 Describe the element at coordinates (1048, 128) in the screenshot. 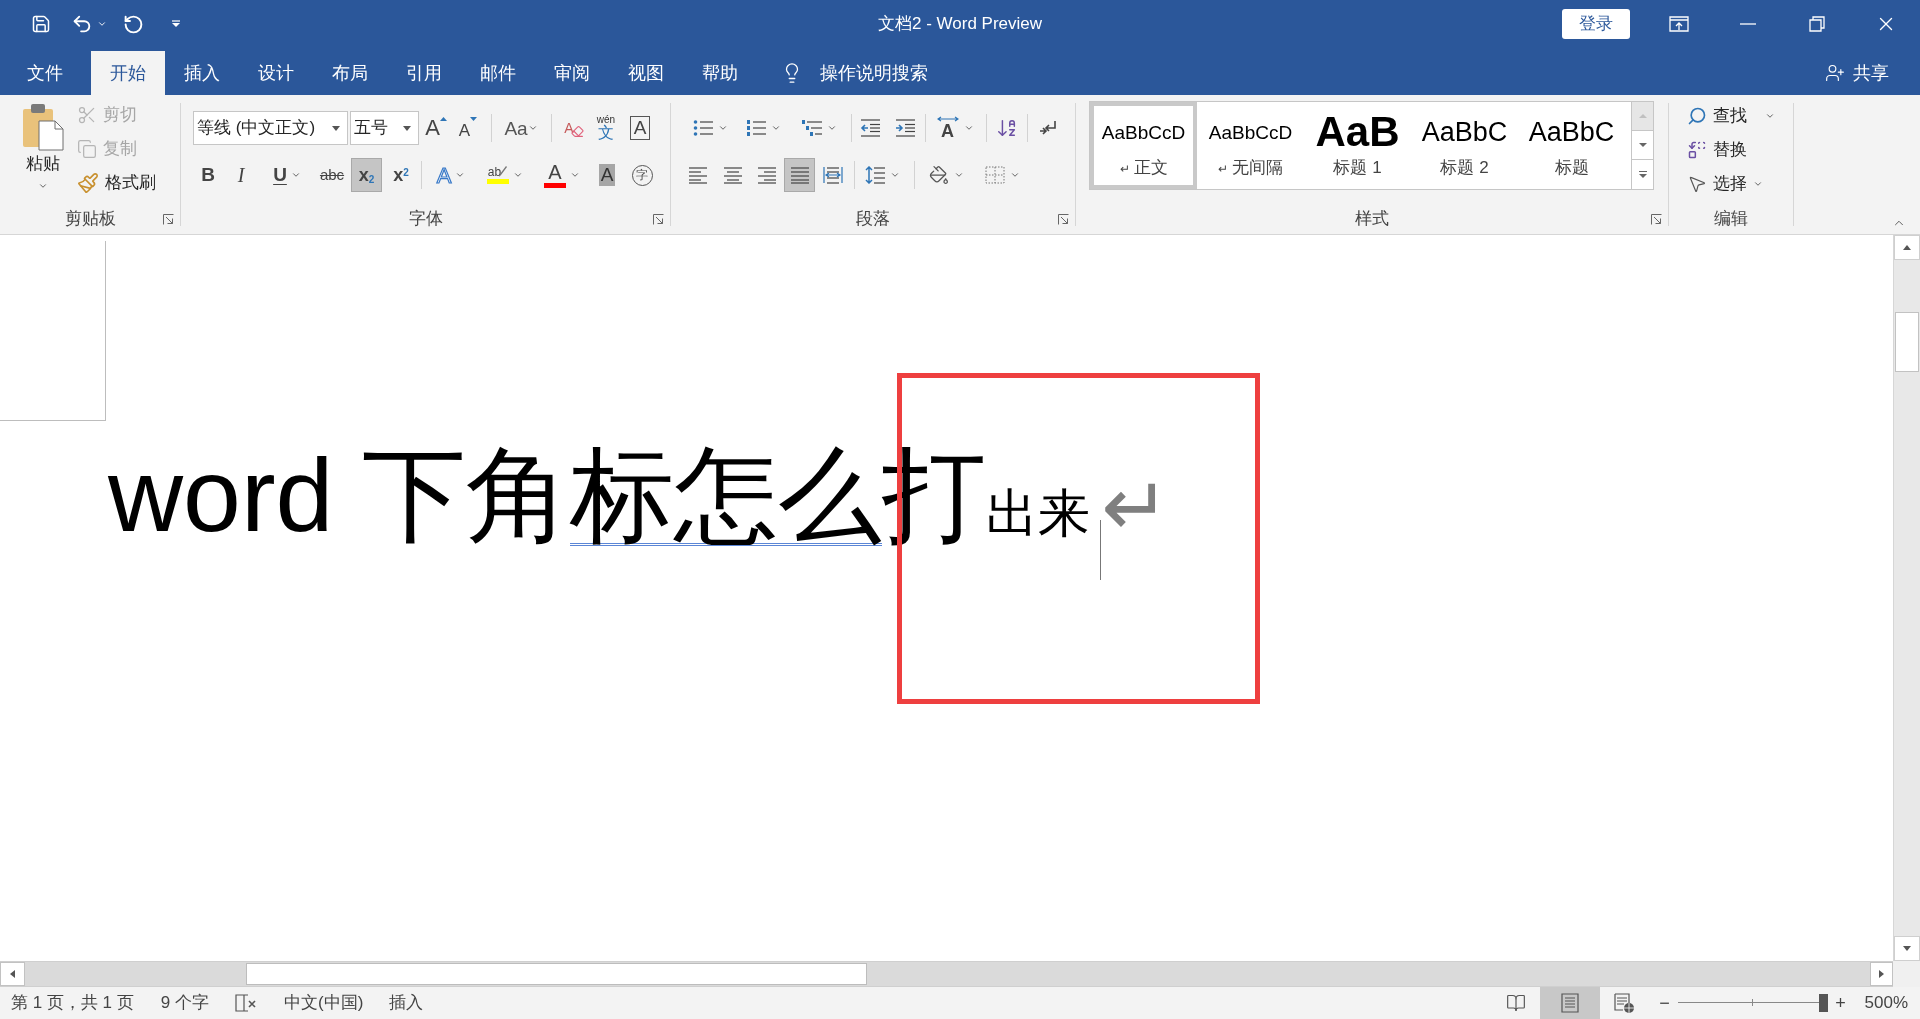

I see `arrows-icon` at that location.